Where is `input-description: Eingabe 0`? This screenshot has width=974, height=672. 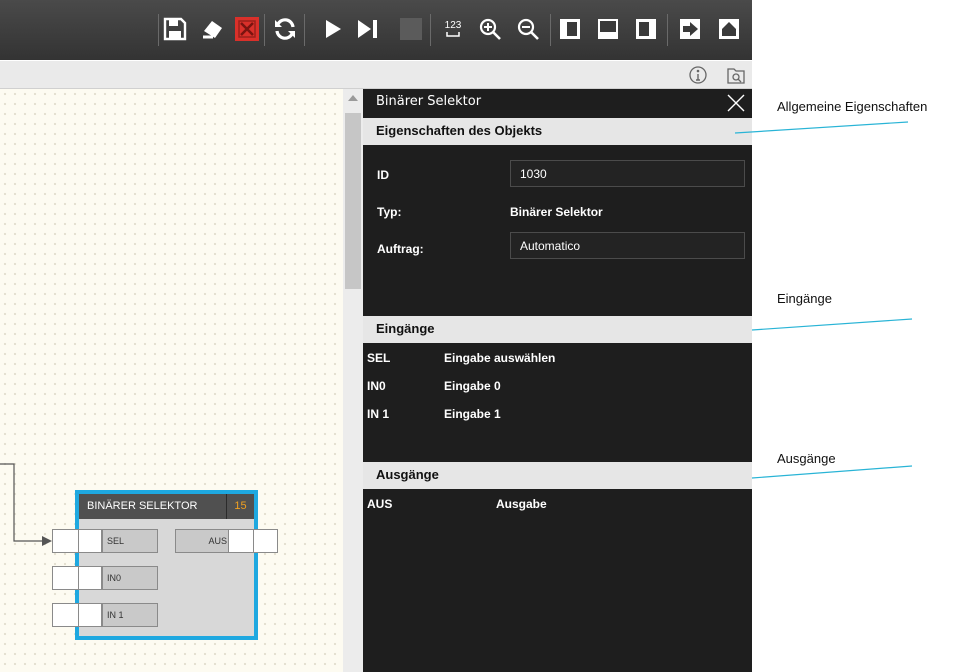
input-description: Eingabe 0 is located at coordinates (472, 386).